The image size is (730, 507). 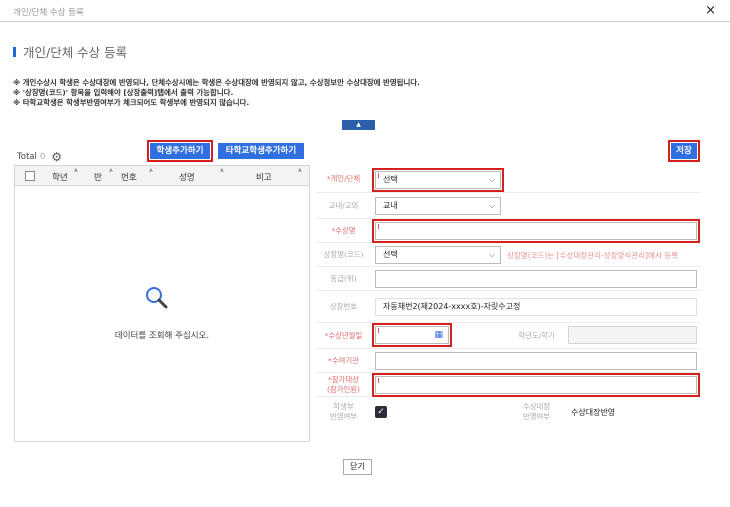 I want to click on total-count: Total 0 ⚙, so click(x=39, y=157).